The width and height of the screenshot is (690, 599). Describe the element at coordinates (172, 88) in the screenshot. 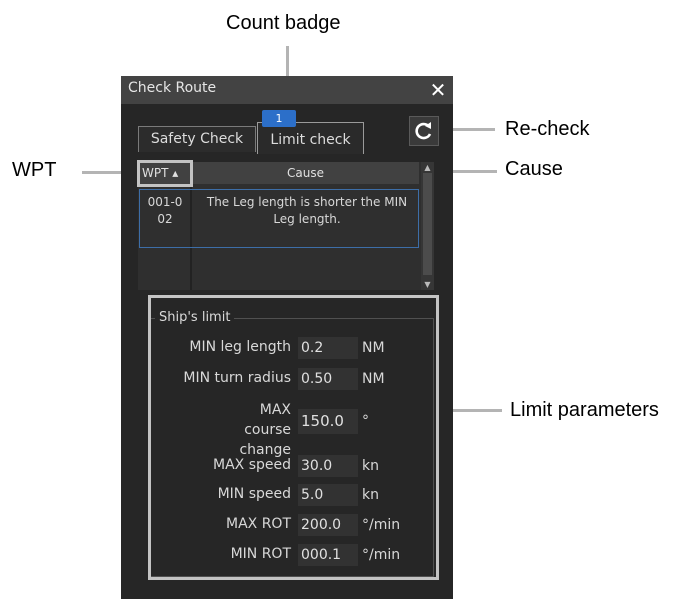

I see `dialog-title: Check Route` at that location.